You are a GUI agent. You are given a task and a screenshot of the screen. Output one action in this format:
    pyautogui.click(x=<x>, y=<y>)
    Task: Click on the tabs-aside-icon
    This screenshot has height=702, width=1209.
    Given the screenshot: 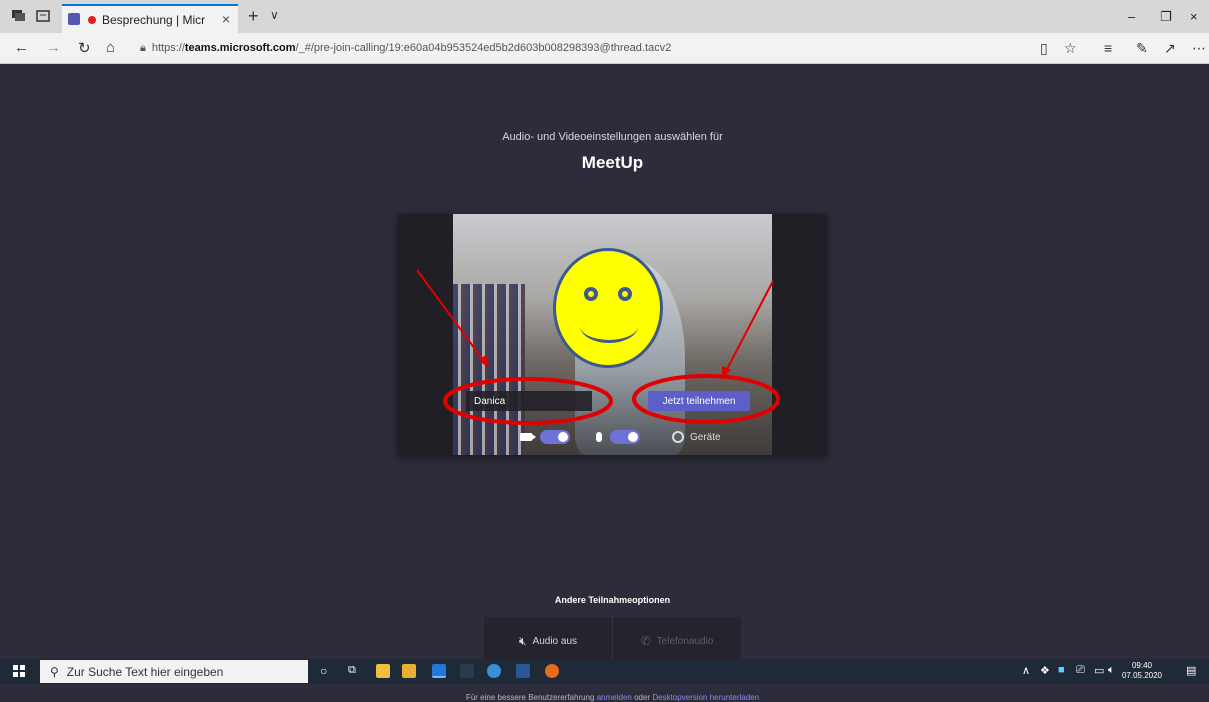 What is the action you would take?
    pyautogui.click(x=43, y=16)
    